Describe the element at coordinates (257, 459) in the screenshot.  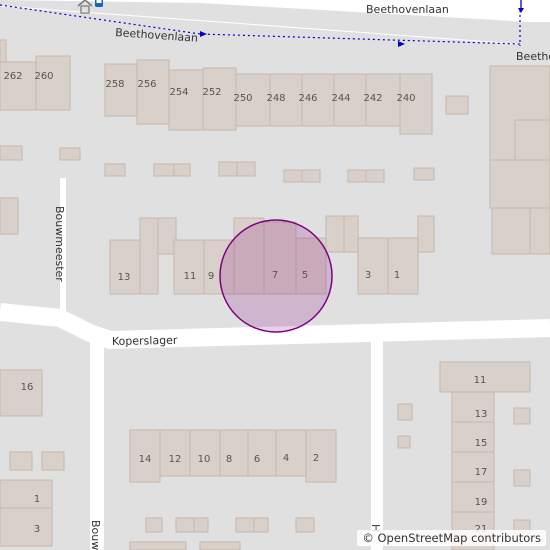
I see `house-number: 6` at that location.